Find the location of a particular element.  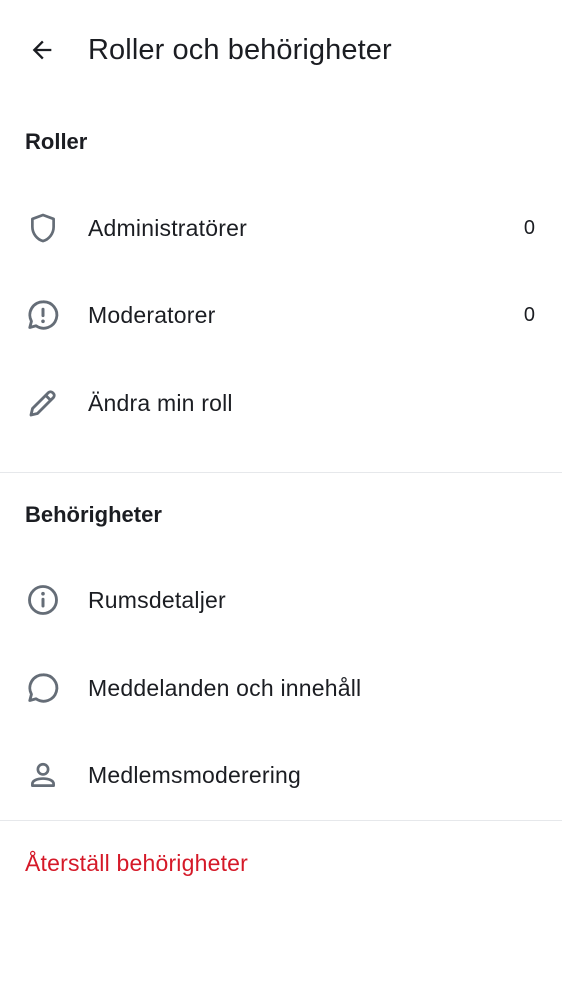

role-item-label: Ändra min roll is located at coordinates (160, 403).